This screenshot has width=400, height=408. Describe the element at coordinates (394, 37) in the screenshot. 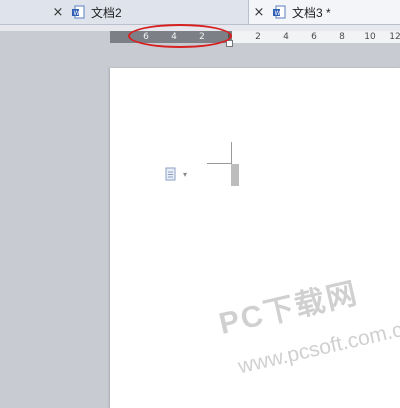

I see `ruler-number: 12` at that location.